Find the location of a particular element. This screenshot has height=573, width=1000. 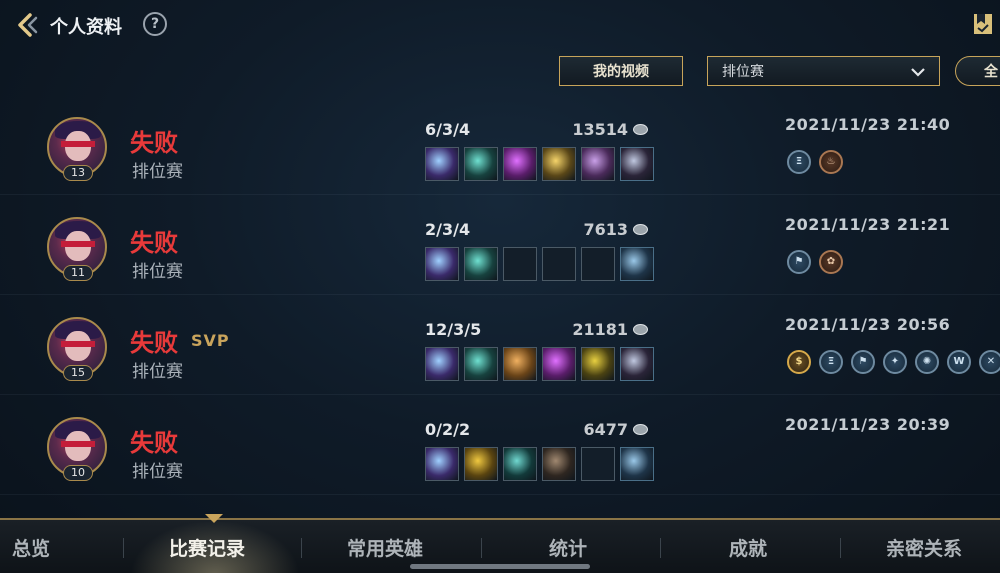

achievement-badges: $ Ξ ⚑ ✦ ✺ W ✕ is located at coordinates (893, 362).